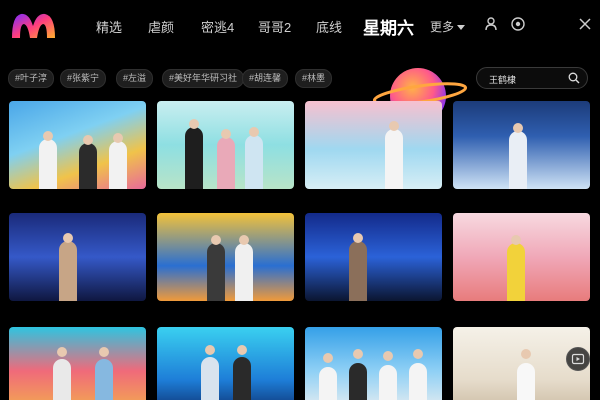  I want to click on nav-item-dixian: 底线, so click(329, 26).